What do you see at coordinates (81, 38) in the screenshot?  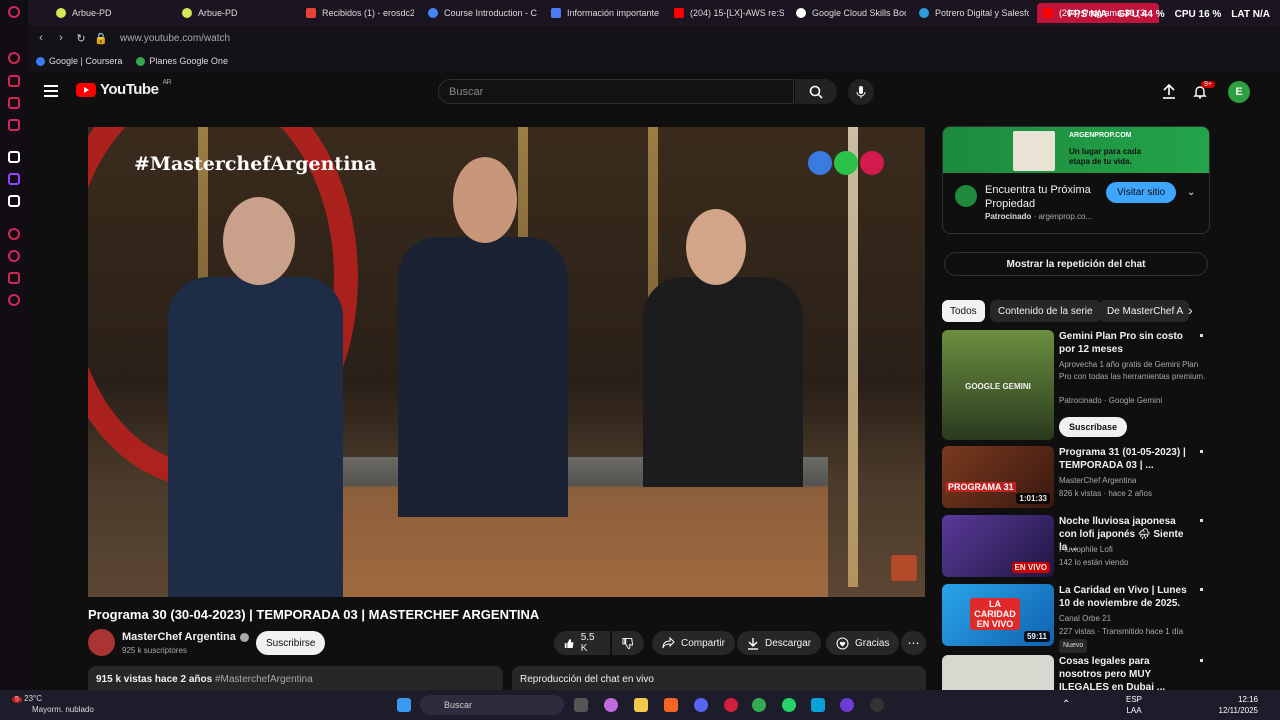 I see `reload-icon: ↻` at bounding box center [81, 38].